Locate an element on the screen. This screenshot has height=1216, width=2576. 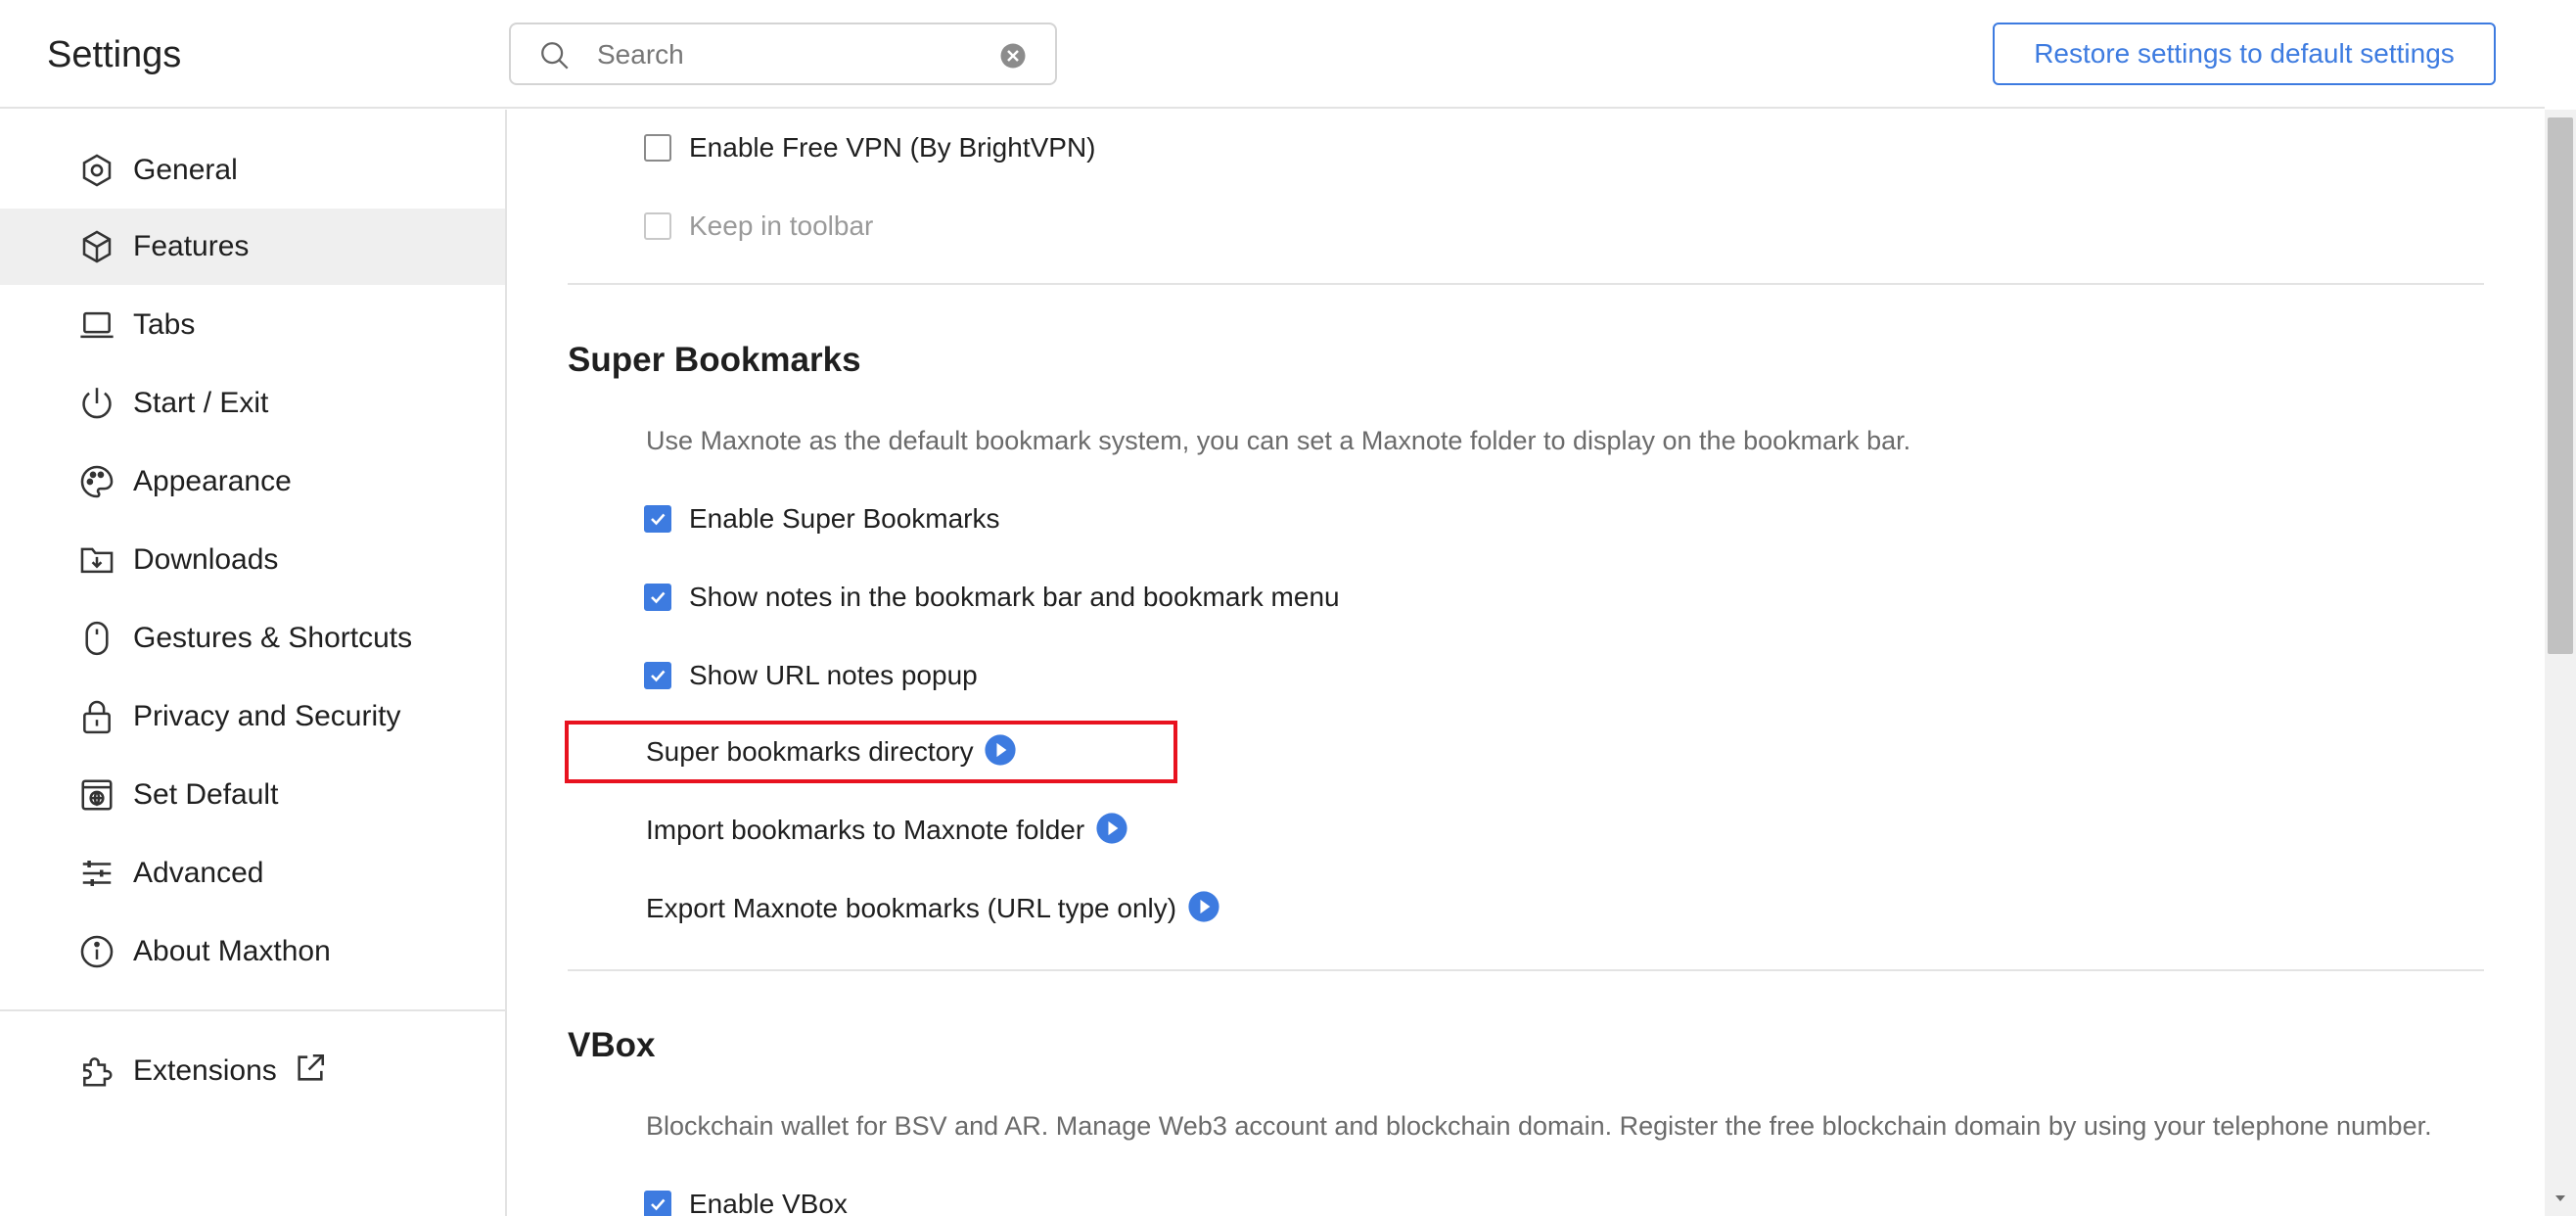
external-link-icon is located at coordinates (311, 1067).